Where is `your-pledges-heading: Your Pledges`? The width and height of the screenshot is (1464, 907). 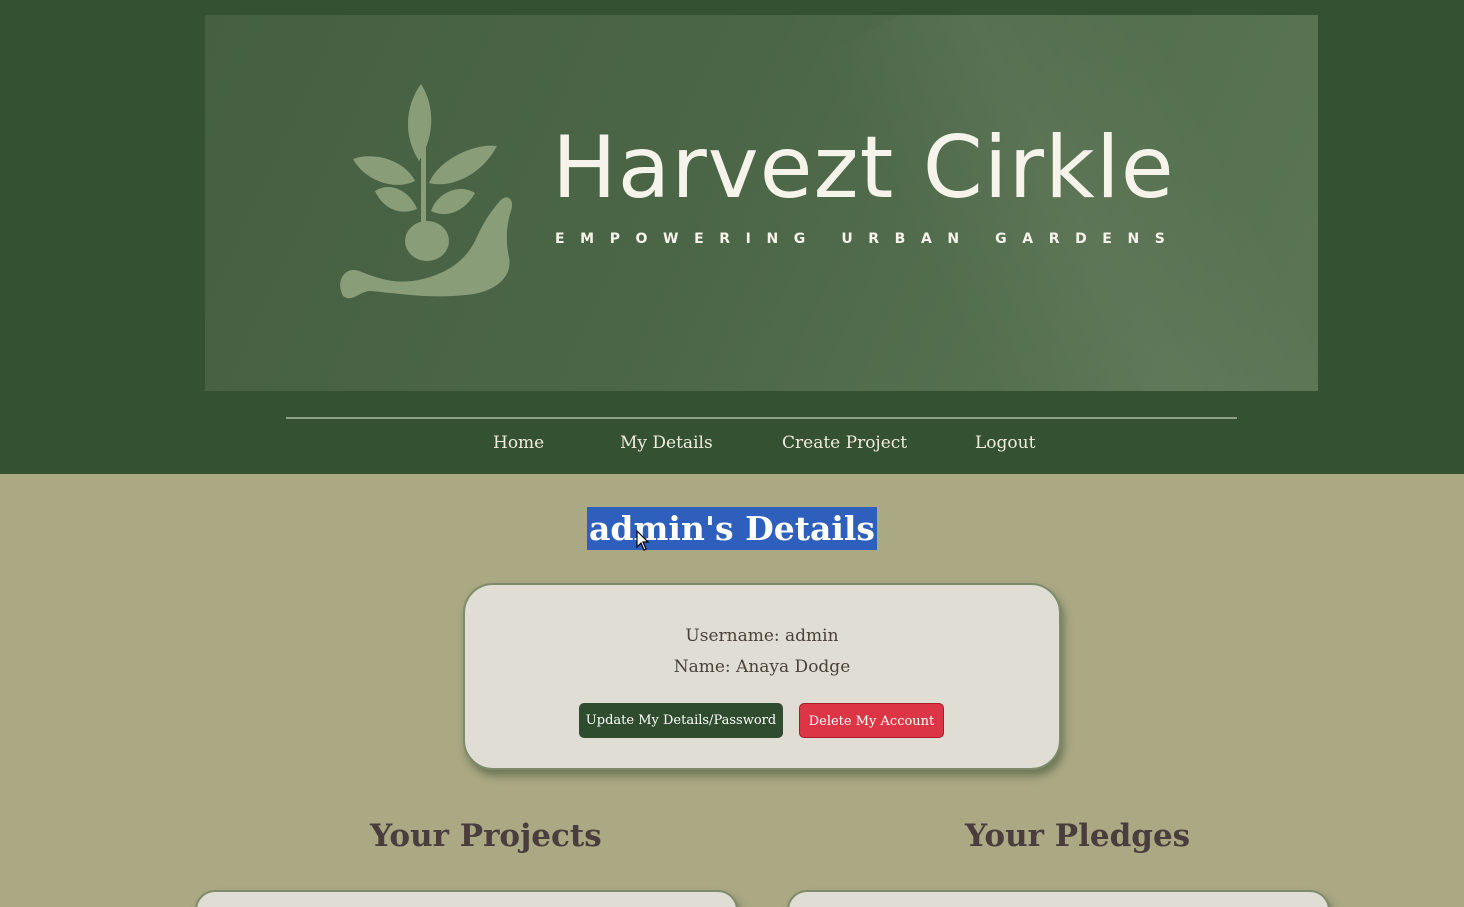 your-pledges-heading: Your Pledges is located at coordinates (1078, 836).